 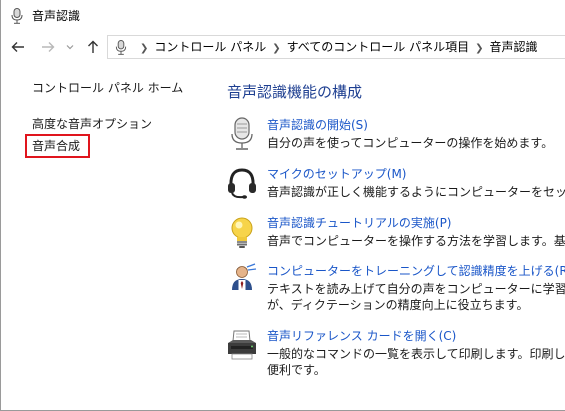 I want to click on navigation-bar: ❯ コントロール パネル ❯ すべてのコントロール パネル項目 ❯ 音声認識, so click(x=283, y=47).